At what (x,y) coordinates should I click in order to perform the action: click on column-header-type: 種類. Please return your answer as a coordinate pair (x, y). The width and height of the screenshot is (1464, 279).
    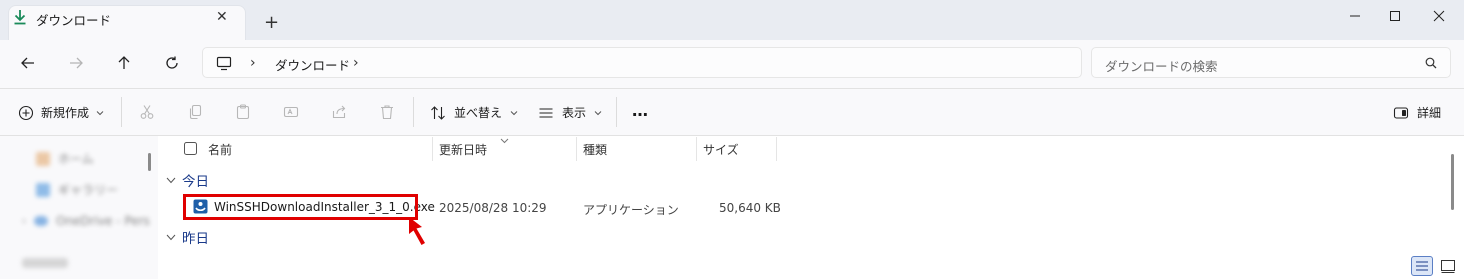
    Looking at the image, I should click on (595, 149).